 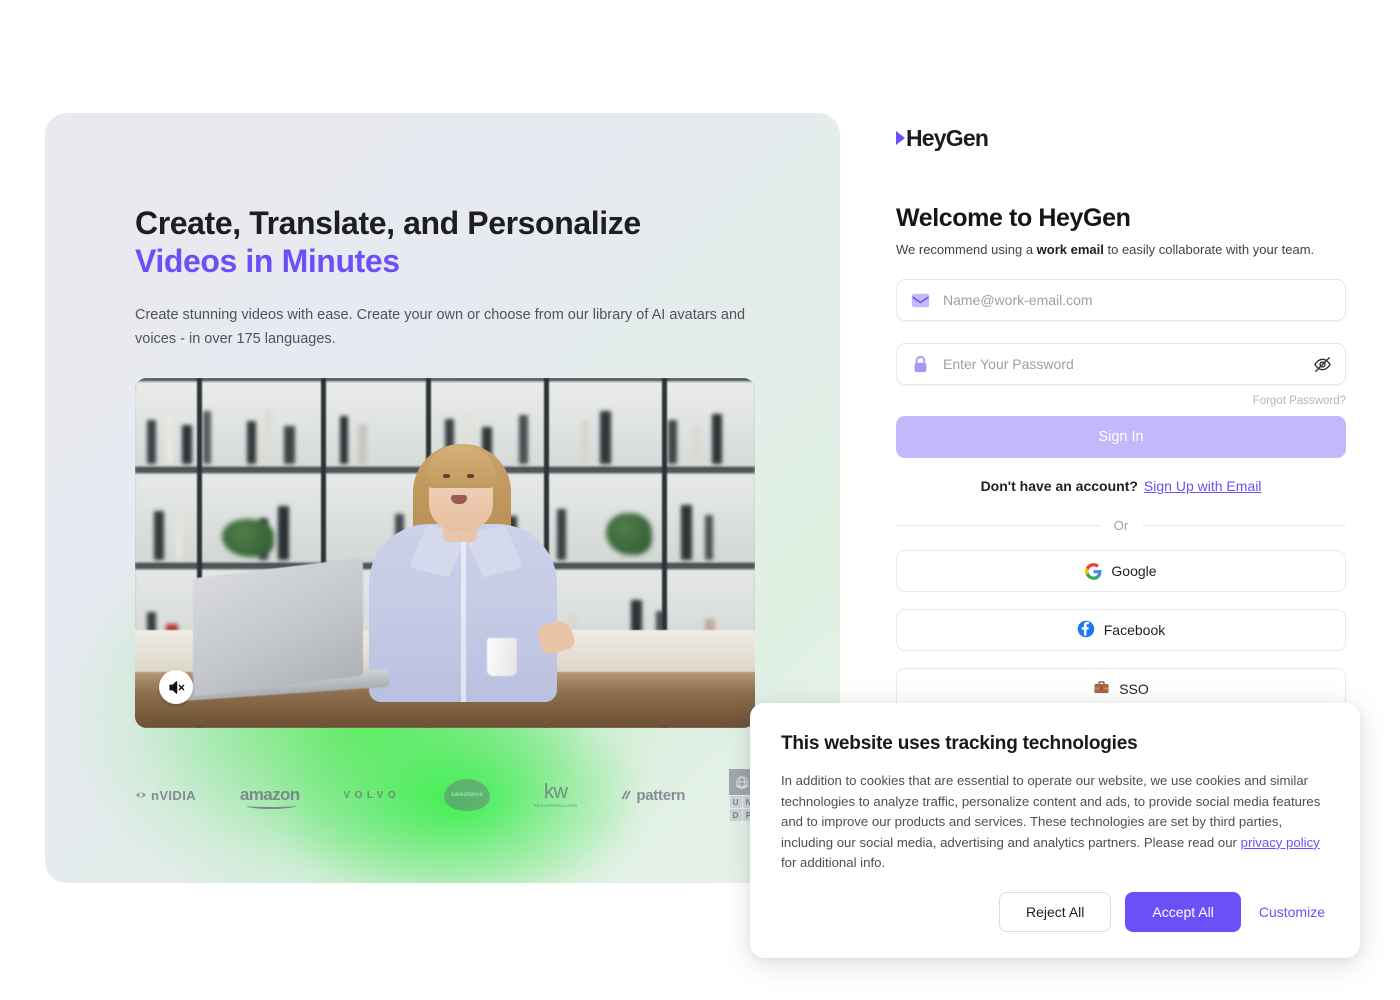 I want to click on password-input, so click(x=1121, y=364).